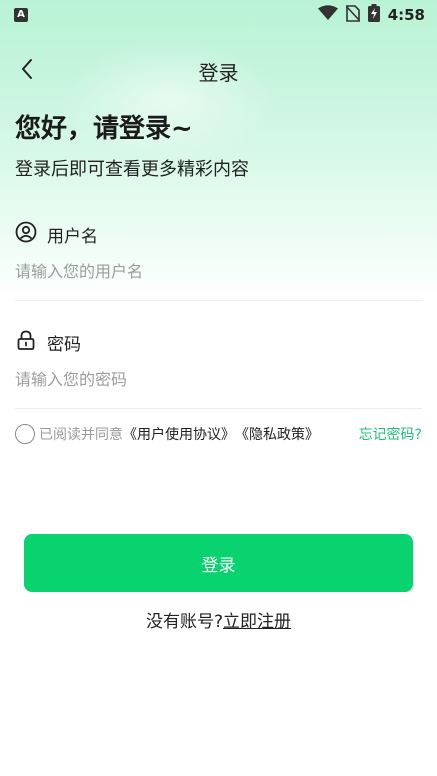 This screenshot has width=437, height=776. Describe the element at coordinates (104, 129) in the screenshot. I see `greeting-title: 您好，请登录~` at that location.